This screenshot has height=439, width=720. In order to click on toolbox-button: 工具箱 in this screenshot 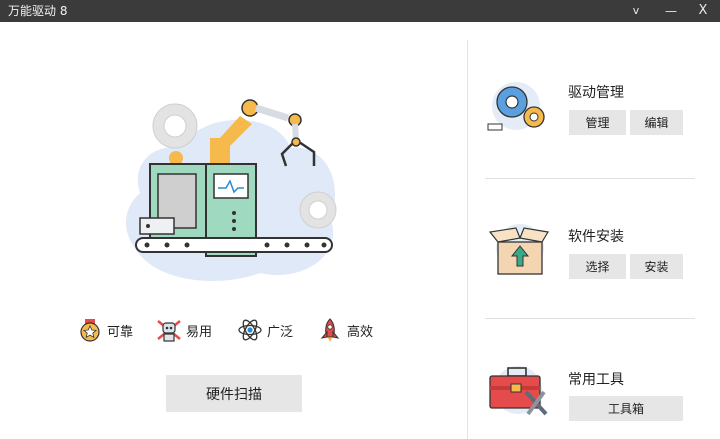, I will do `click(626, 408)`.